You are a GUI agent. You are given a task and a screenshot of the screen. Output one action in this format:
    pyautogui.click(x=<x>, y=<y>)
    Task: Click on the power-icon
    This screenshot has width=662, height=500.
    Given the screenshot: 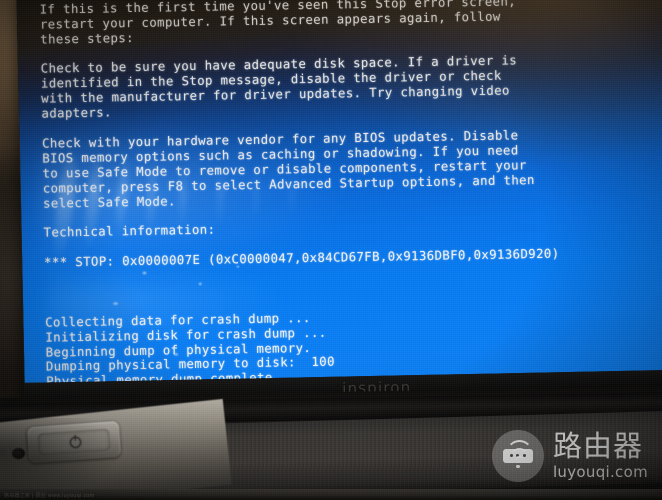 What is the action you would take?
    pyautogui.click(x=75, y=442)
    